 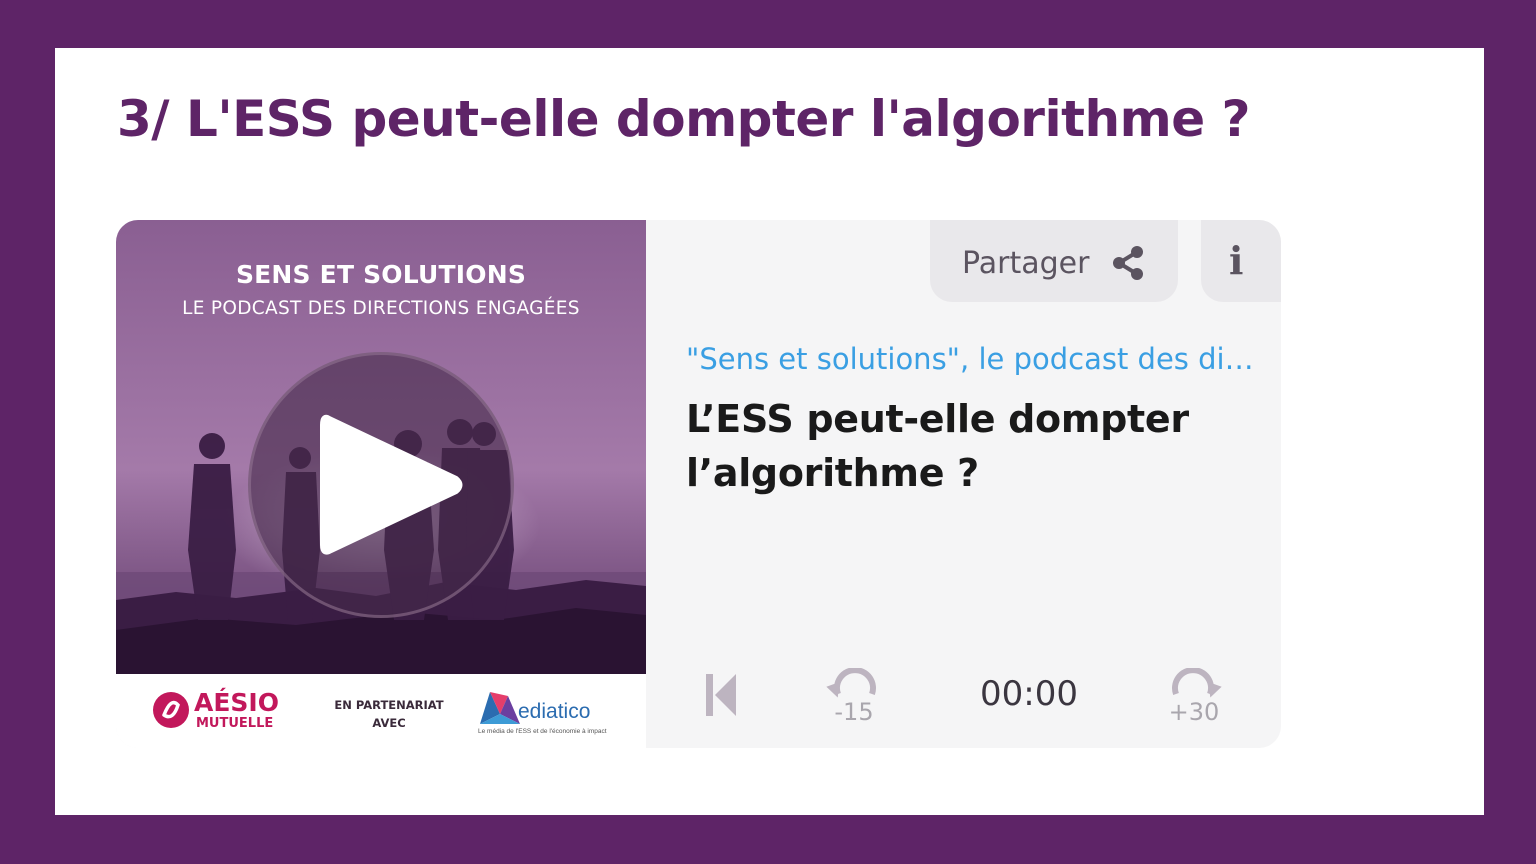 I want to click on aesio-logo: AÉSIO MUTUELLE, so click(x=224, y=712).